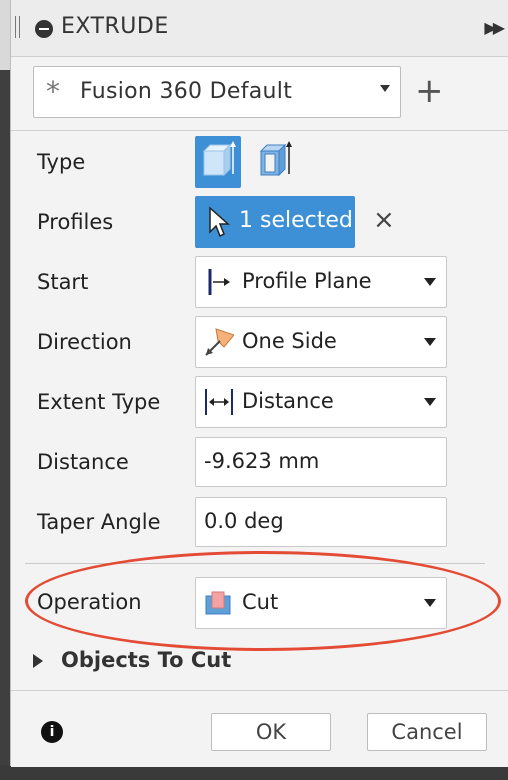 The image size is (508, 780). I want to click on viewport-background-bottom, so click(254, 772).